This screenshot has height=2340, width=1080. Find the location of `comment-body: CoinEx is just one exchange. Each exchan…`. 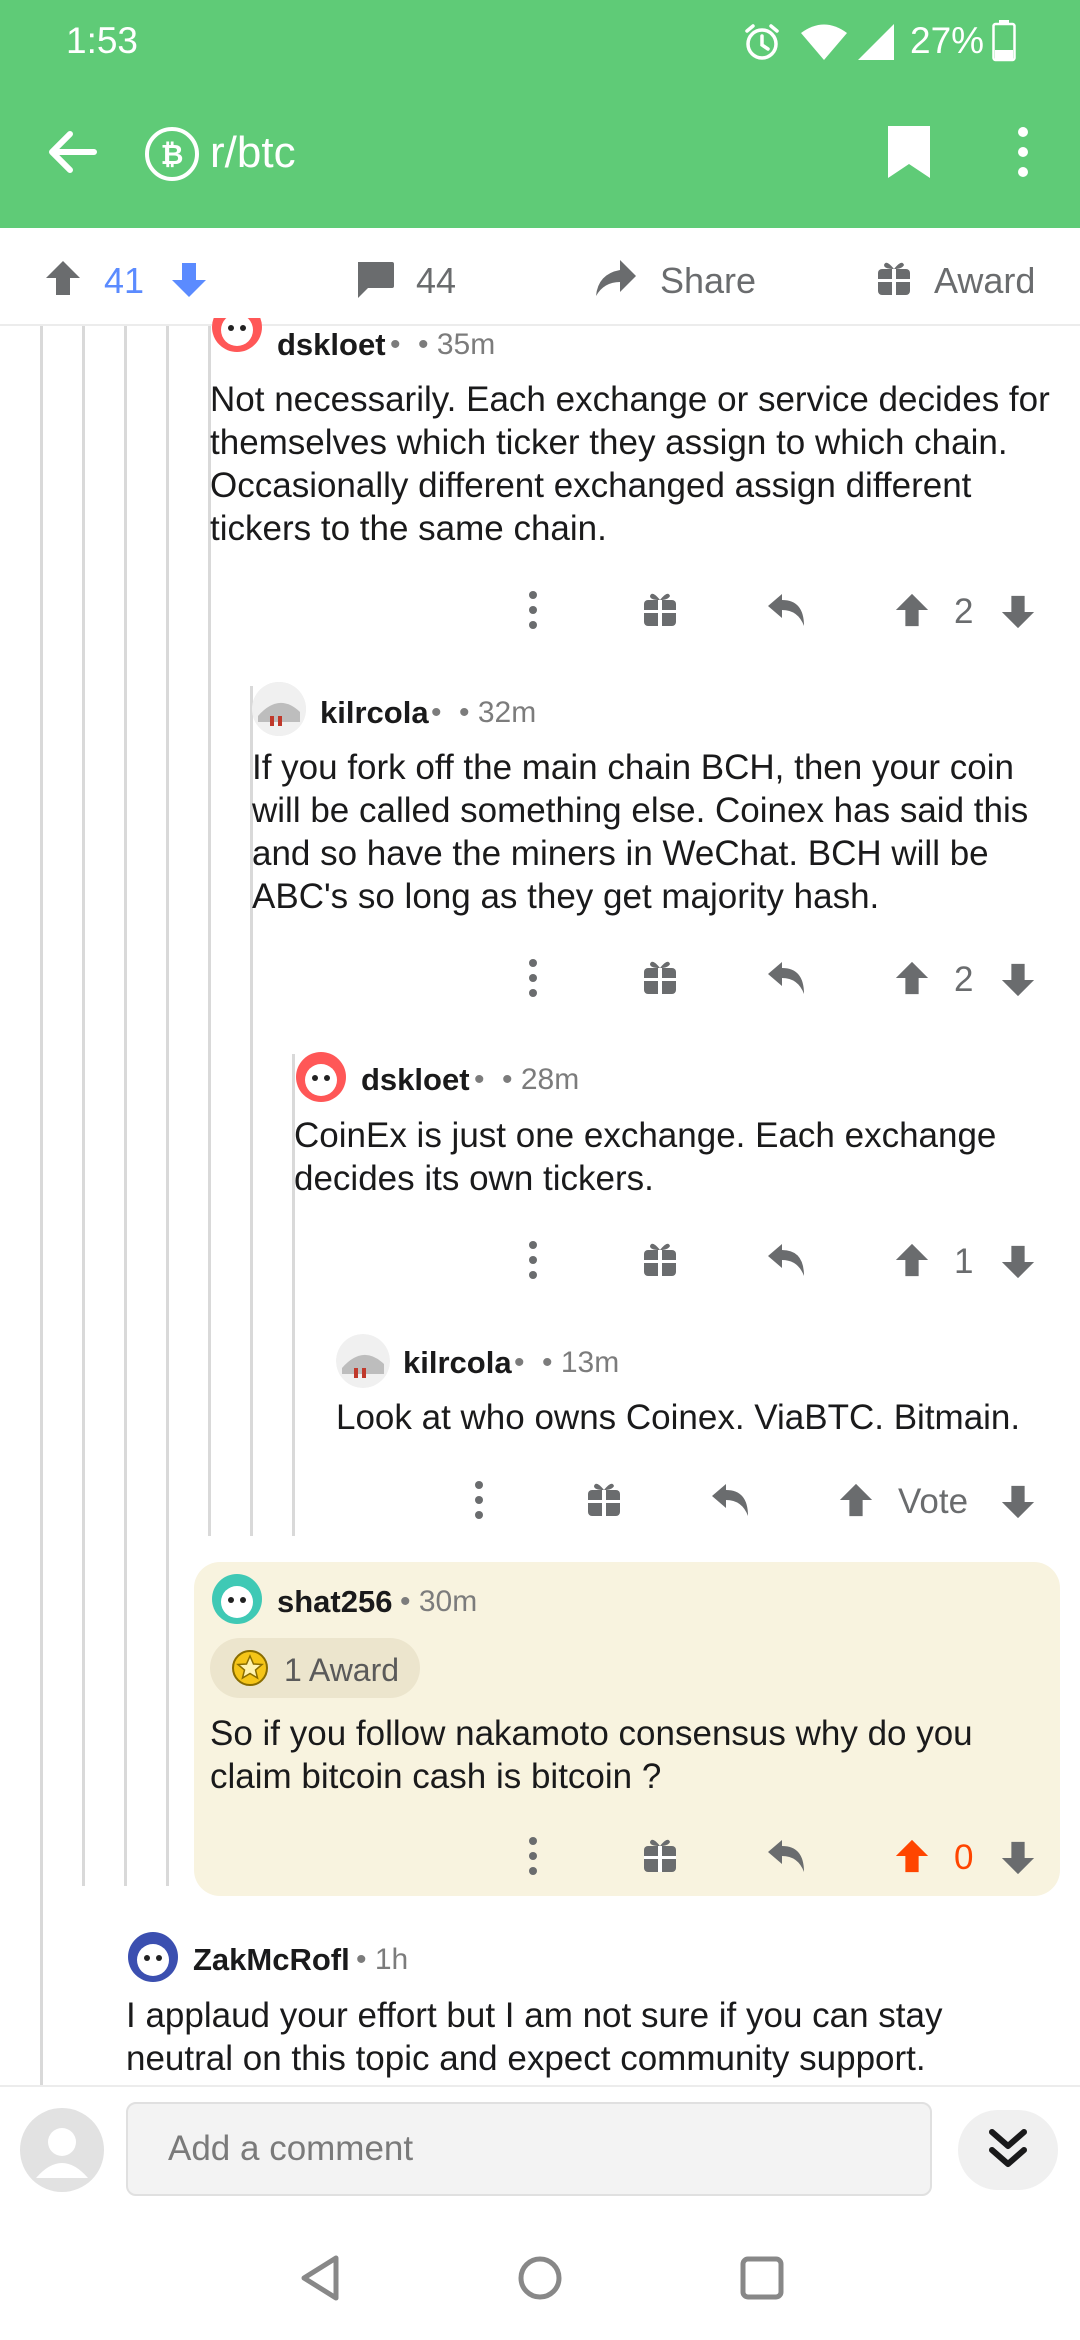

comment-body: CoinEx is just one exchange. Each exchan… is located at coordinates (645, 1157).